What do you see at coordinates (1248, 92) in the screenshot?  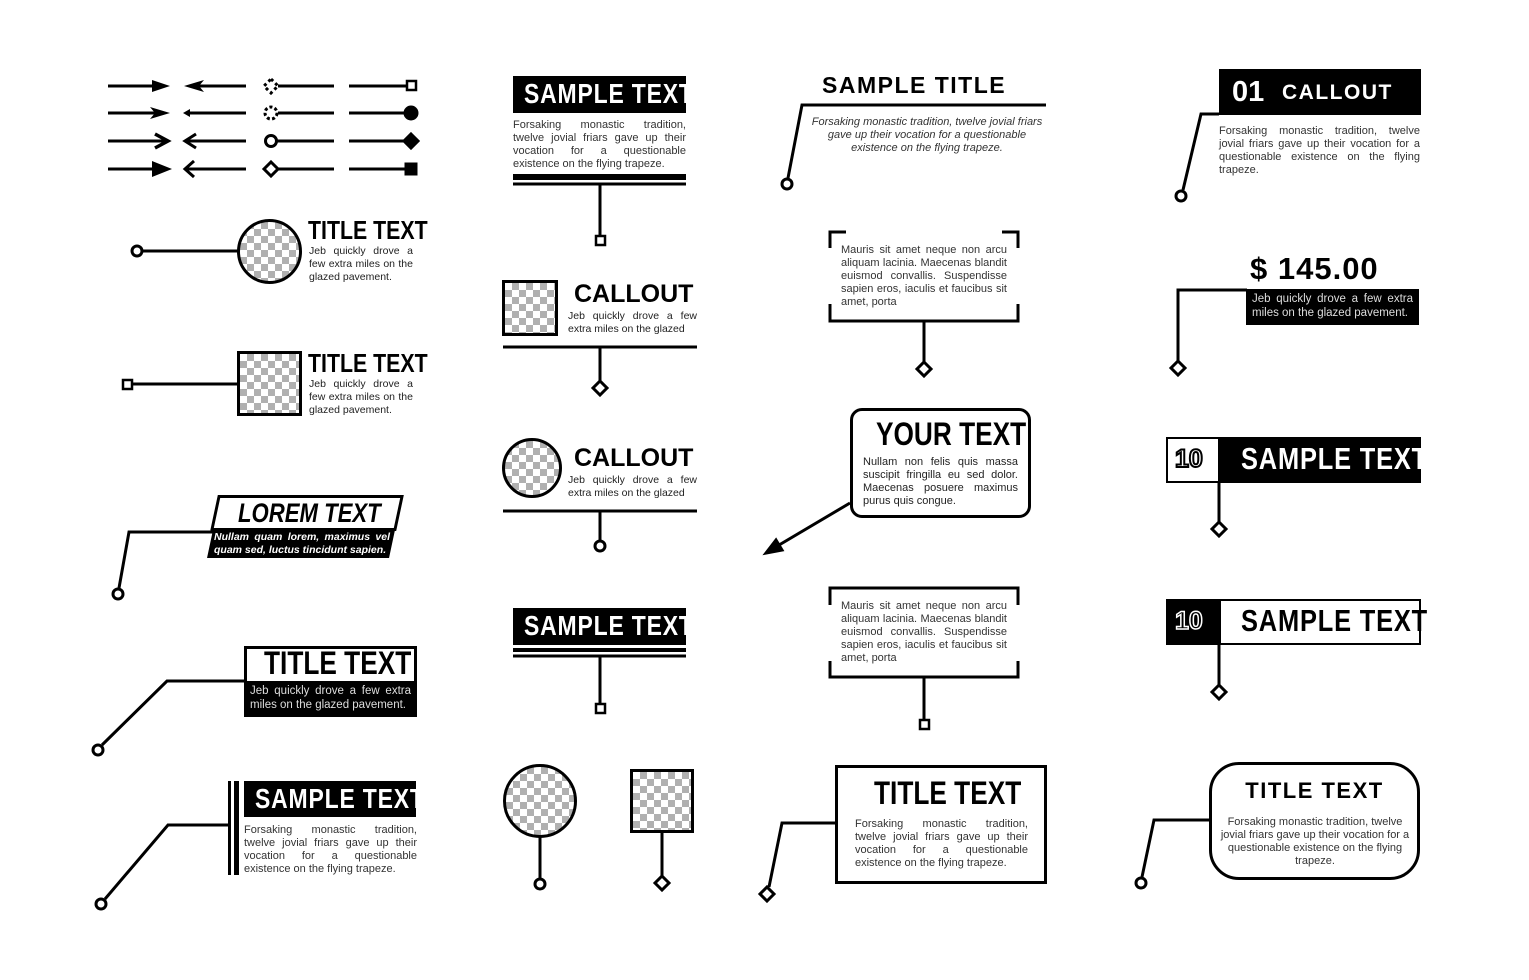 I see `callout-number: 01` at bounding box center [1248, 92].